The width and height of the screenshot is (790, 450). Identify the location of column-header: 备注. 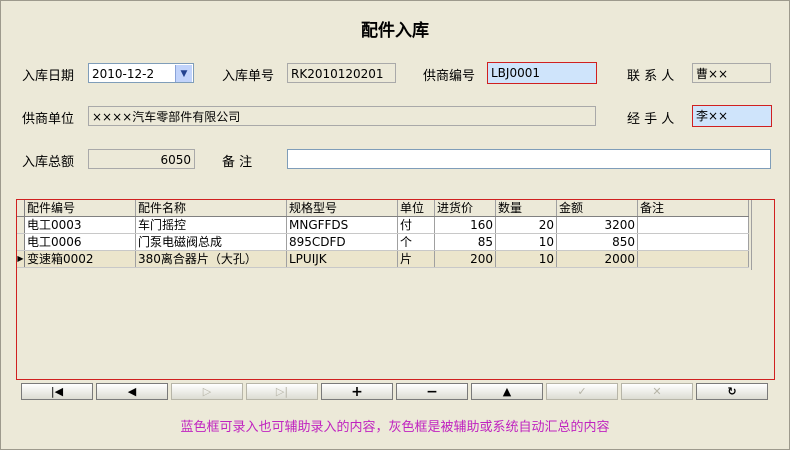
(693, 208).